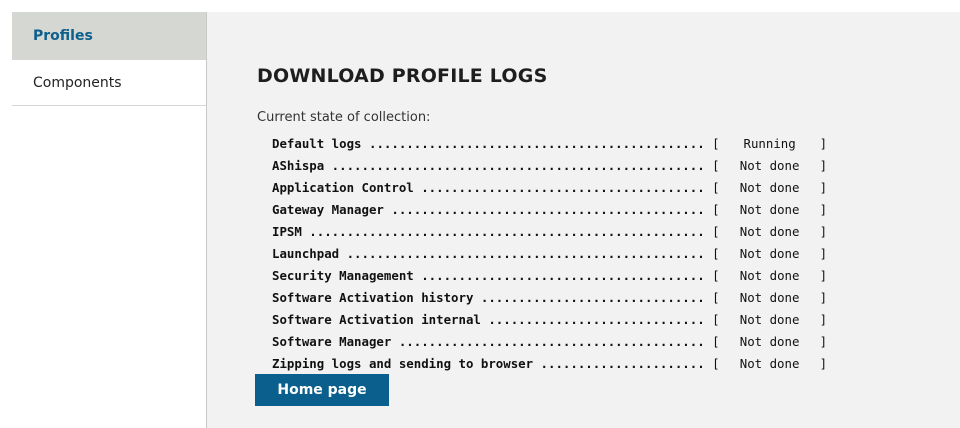 The width and height of the screenshot is (960, 428). I want to click on log-name: Gateway Manager, so click(328, 209).